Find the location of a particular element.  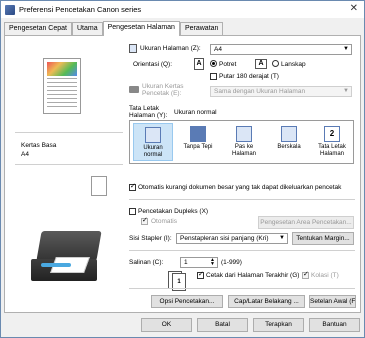

spinner-arrows-icon: ▲ ▼ is located at coordinates (212, 262).